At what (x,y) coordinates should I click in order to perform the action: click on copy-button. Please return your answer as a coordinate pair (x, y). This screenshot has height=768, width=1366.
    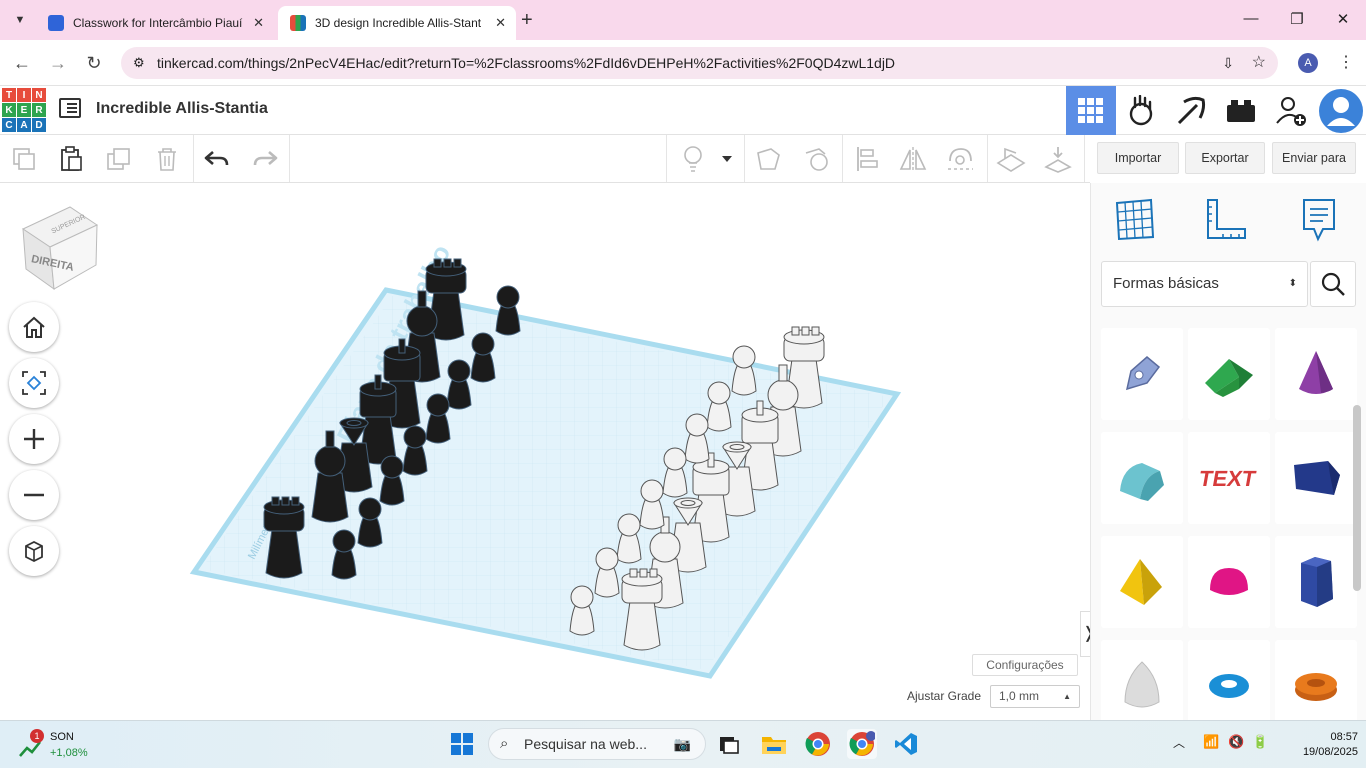
    Looking at the image, I should click on (24, 159).